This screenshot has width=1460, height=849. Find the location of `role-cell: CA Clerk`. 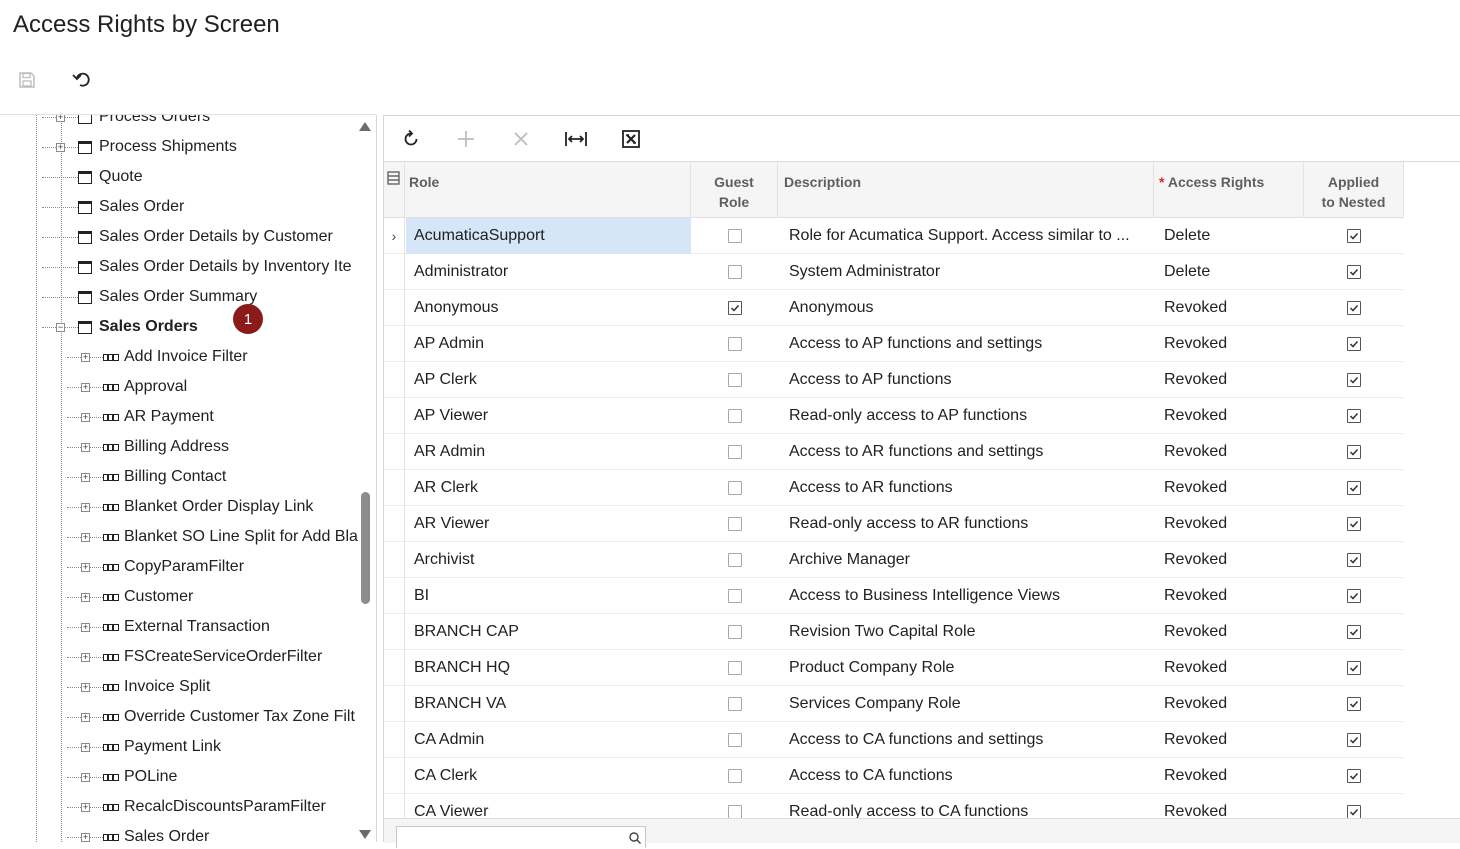

role-cell: CA Clerk is located at coordinates (548, 776).